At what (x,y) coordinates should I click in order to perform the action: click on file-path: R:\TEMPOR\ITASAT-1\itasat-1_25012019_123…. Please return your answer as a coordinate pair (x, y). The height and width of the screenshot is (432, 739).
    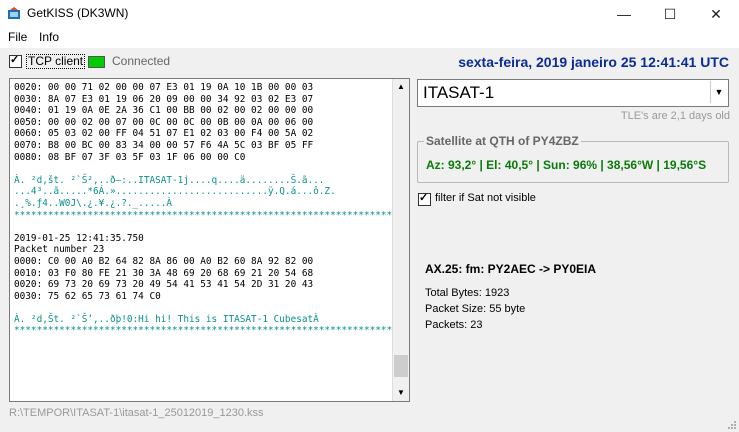
    Looking at the image, I should click on (136, 413).